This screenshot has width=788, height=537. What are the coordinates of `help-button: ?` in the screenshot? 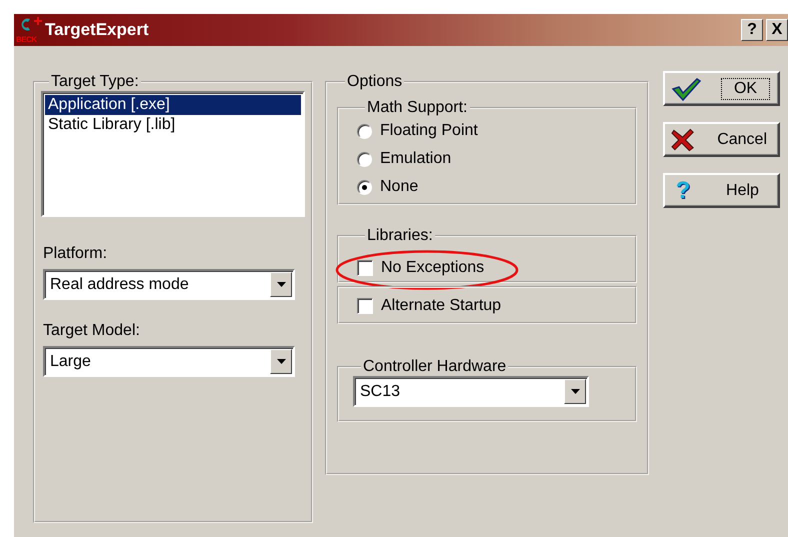 It's located at (752, 30).